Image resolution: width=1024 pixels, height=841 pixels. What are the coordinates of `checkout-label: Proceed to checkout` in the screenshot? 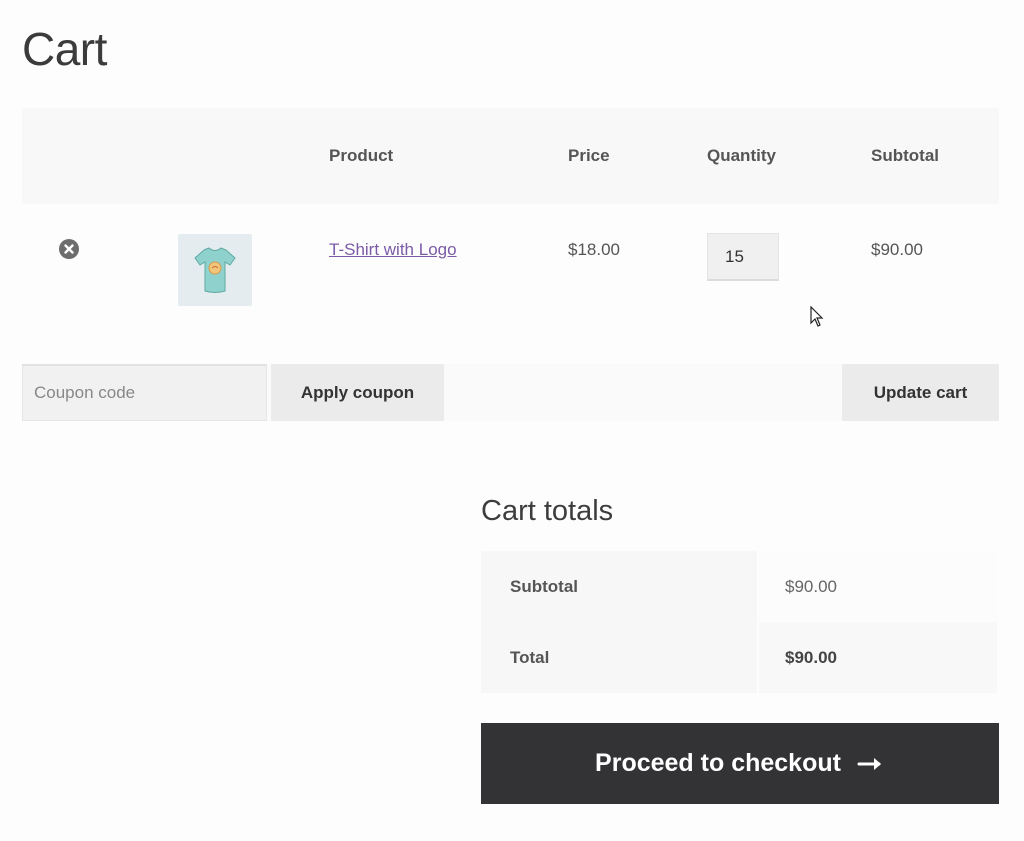 It's located at (718, 763).